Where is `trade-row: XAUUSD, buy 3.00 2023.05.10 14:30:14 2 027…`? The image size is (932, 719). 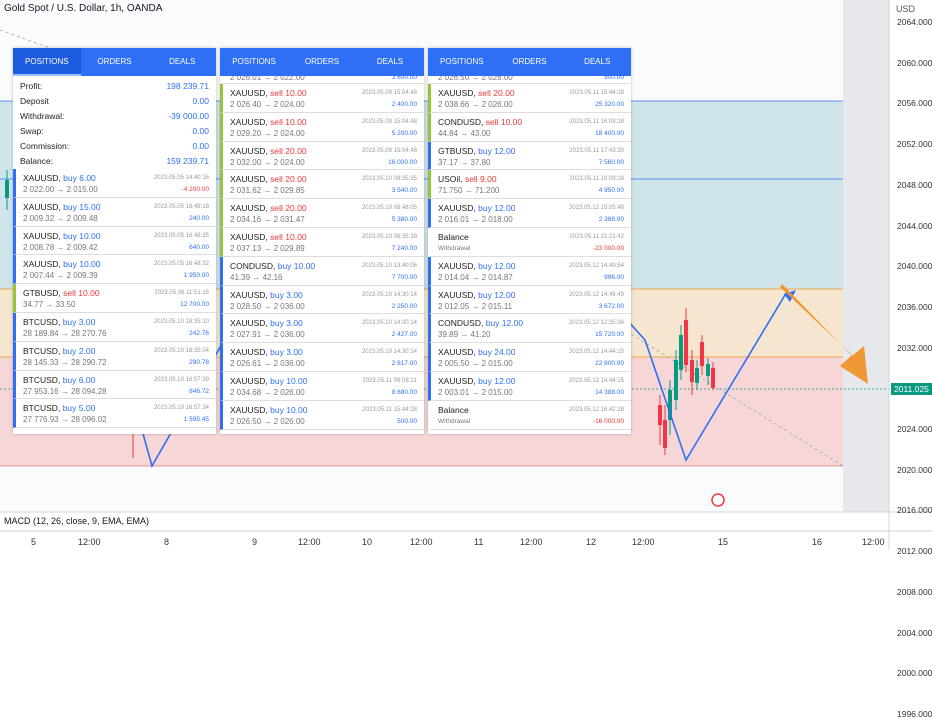
trade-row: XAUUSD, buy 3.00 2023.05.10 14:30:14 2 027… is located at coordinates (322, 329).